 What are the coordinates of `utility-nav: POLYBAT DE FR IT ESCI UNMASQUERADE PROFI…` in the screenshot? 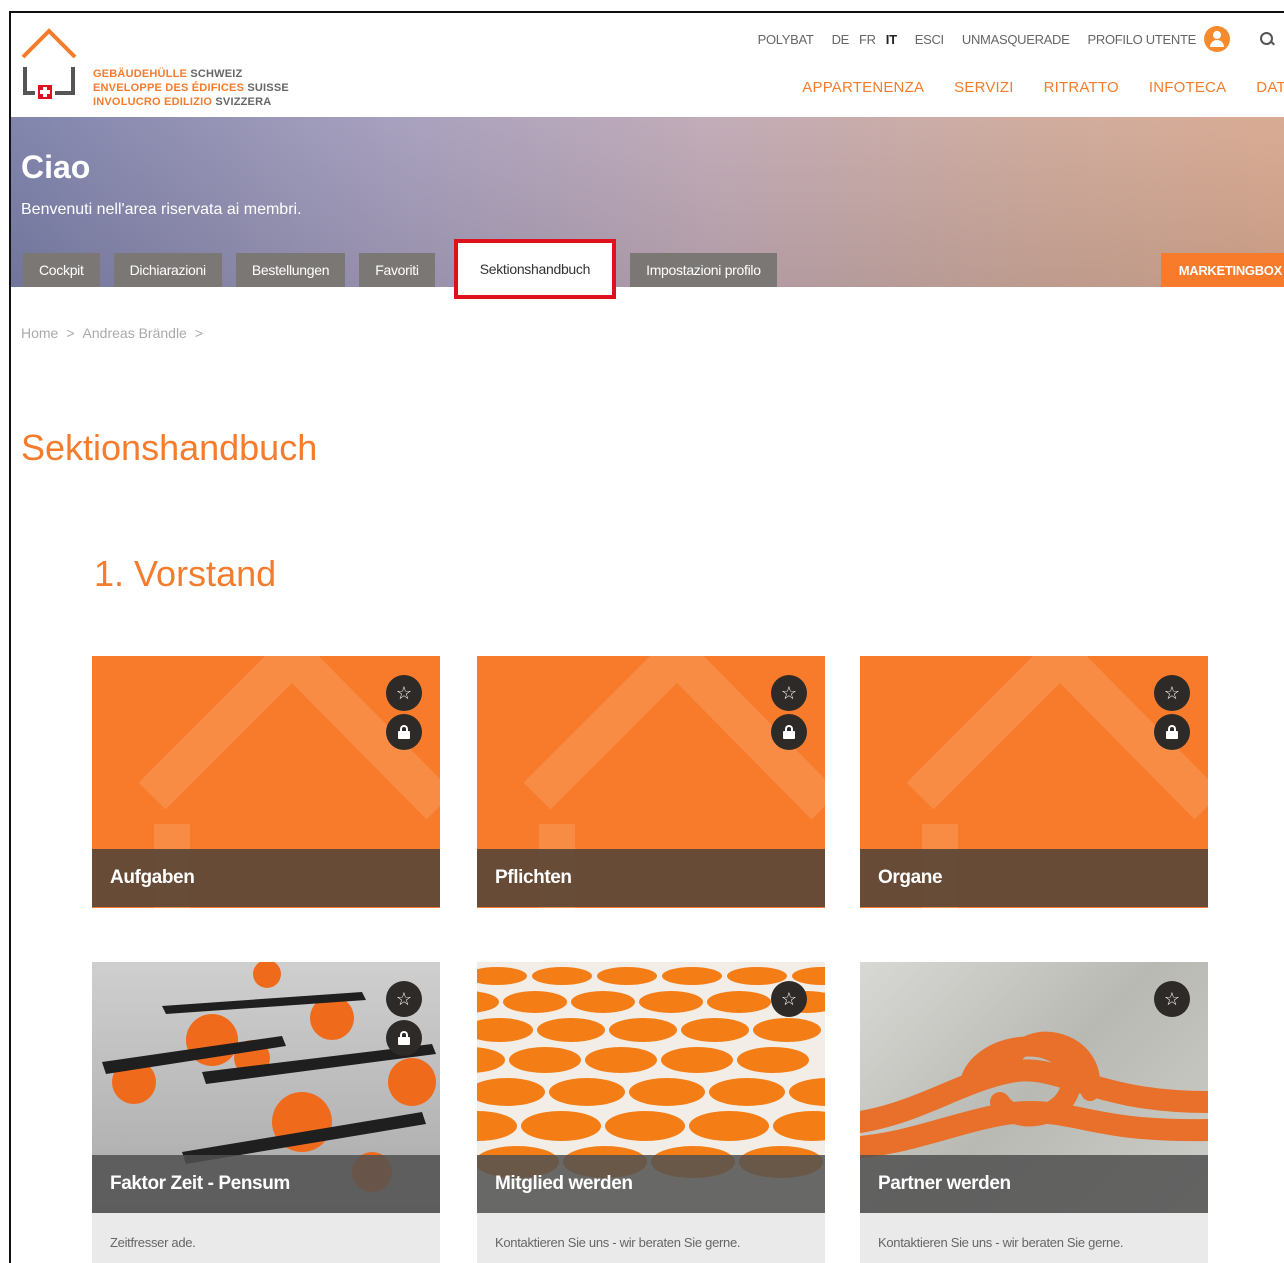 It's located at (1012, 39).